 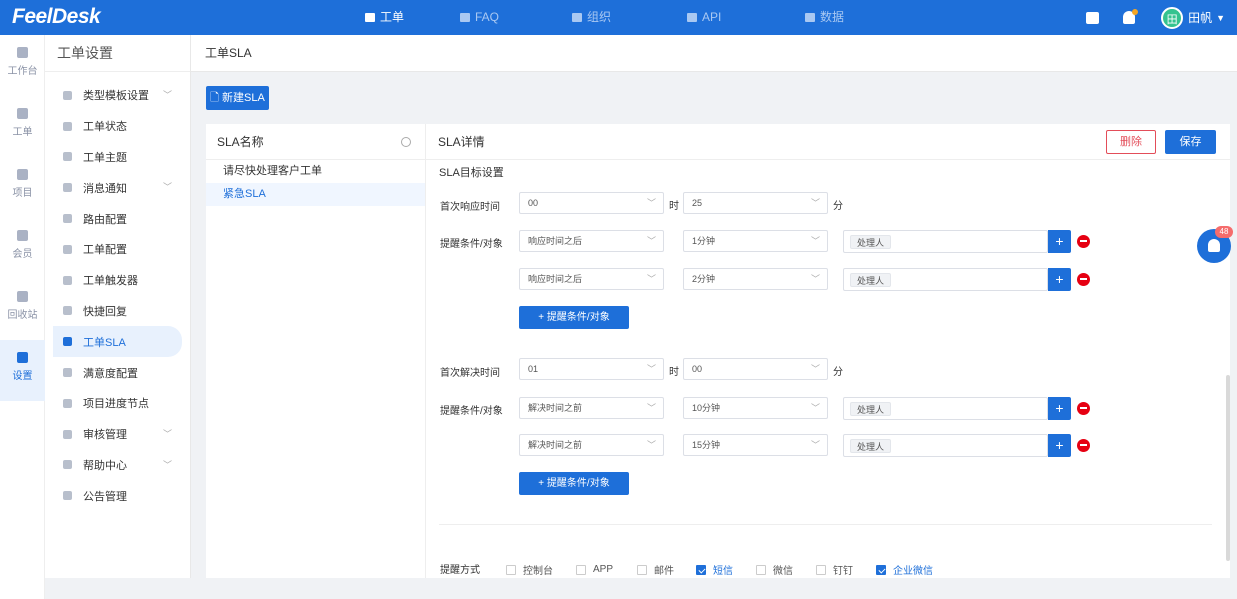 I want to click on avatar: 田, so click(x=1172, y=17).